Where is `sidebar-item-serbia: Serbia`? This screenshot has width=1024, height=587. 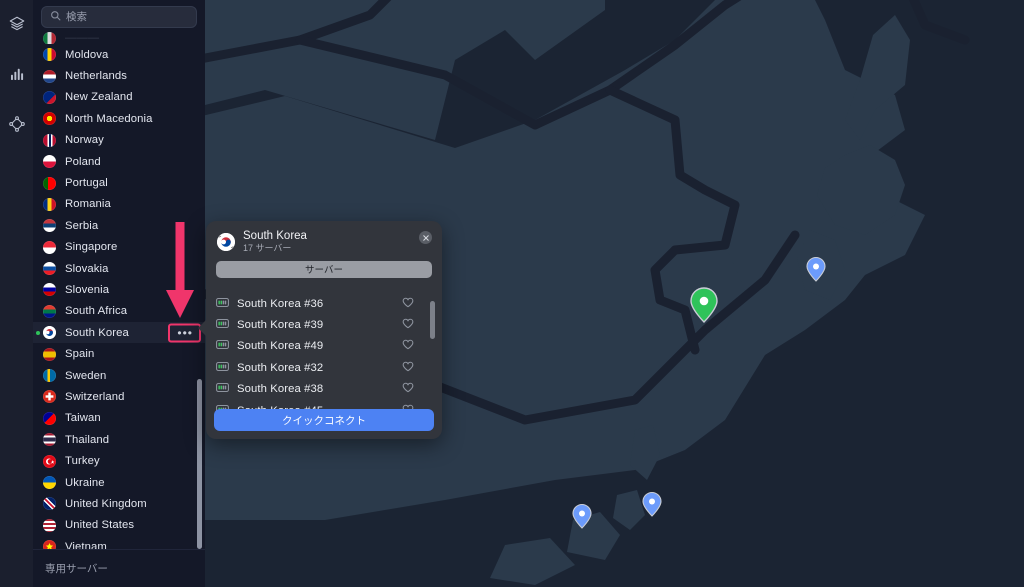 sidebar-item-serbia: Serbia is located at coordinates (119, 225).